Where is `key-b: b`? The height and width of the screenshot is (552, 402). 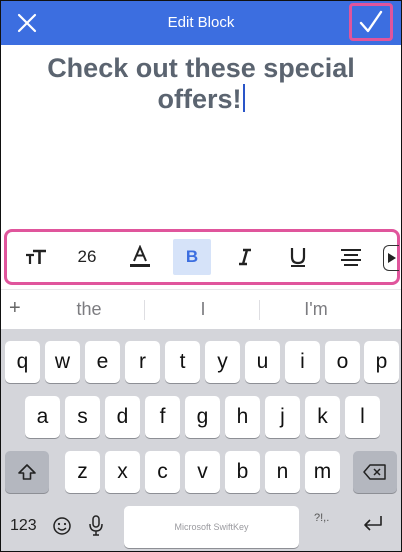 key-b: b is located at coordinates (242, 472).